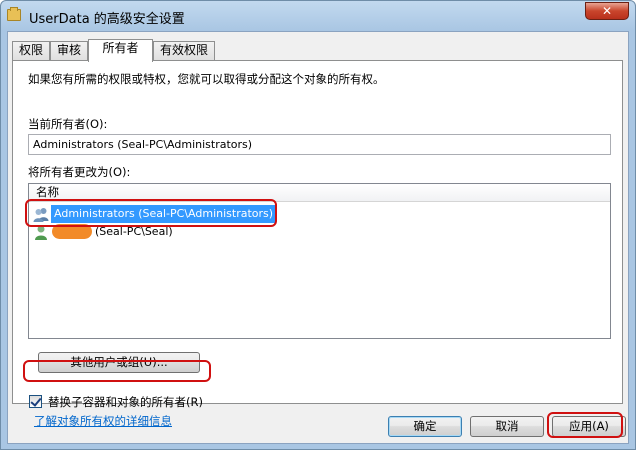 The width and height of the screenshot is (636, 450). What do you see at coordinates (206, 79) in the screenshot?
I see `owner-description: 如果您有所需的权限或特权，您就可以取得或分配这个对象的所有权。` at bounding box center [206, 79].